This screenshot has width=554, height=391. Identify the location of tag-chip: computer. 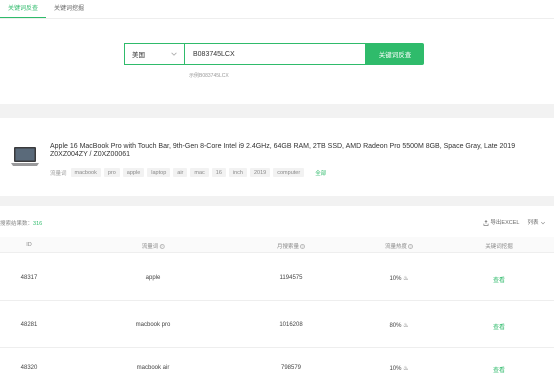
(289, 172).